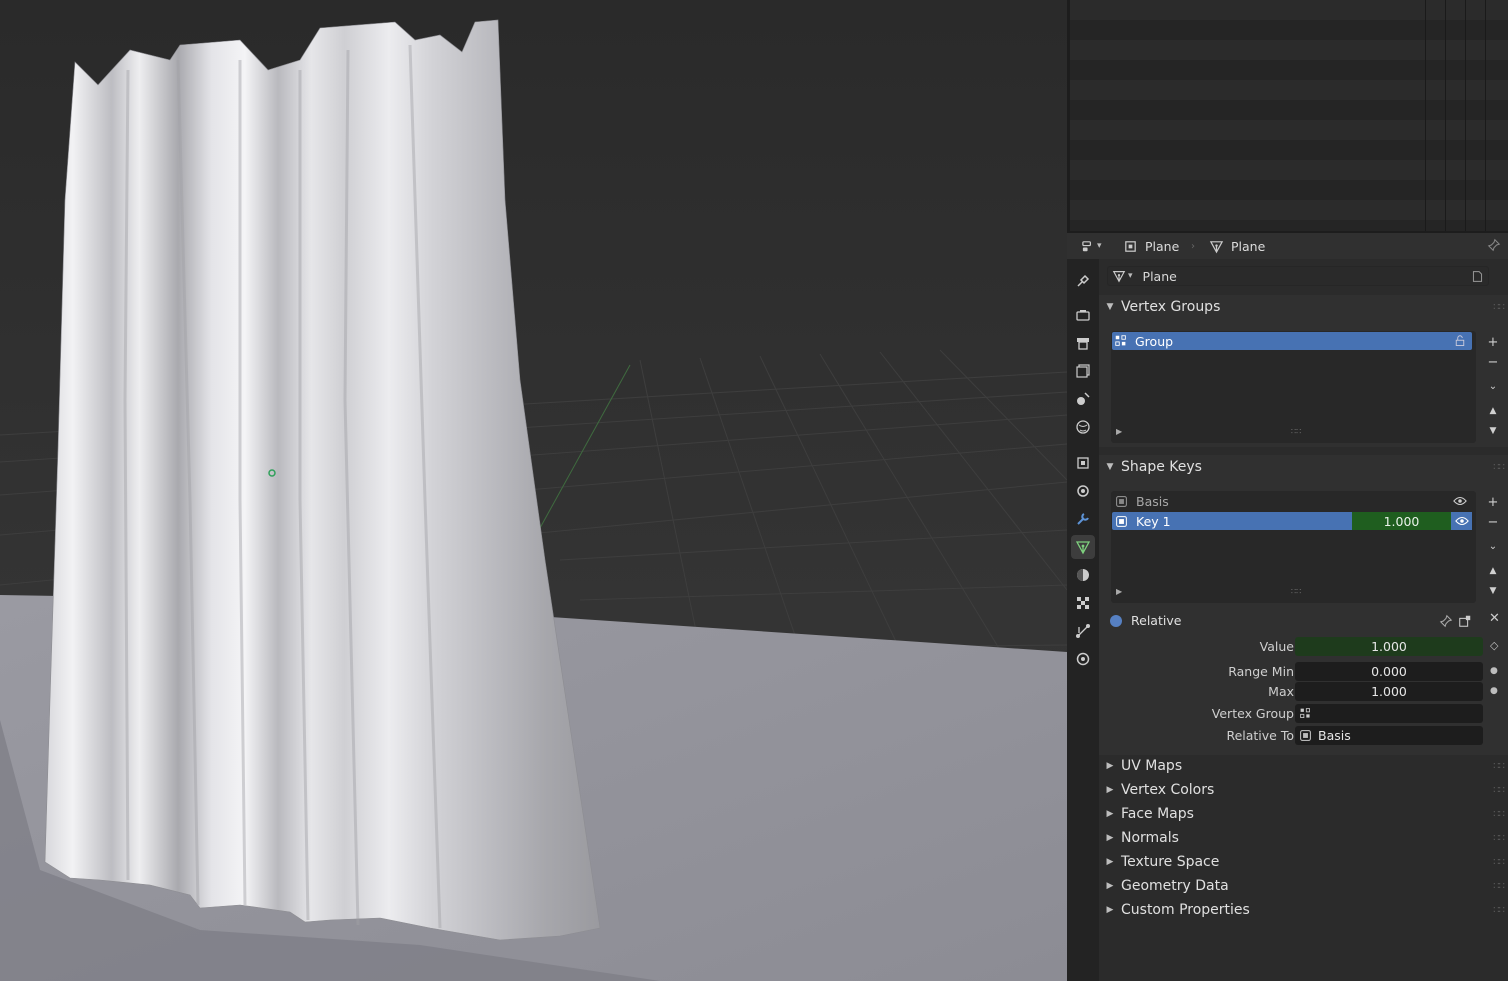 This screenshot has width=1508, height=981. Describe the element at coordinates (1091, 246) in the screenshot. I see `editor-type-button: ▾` at that location.